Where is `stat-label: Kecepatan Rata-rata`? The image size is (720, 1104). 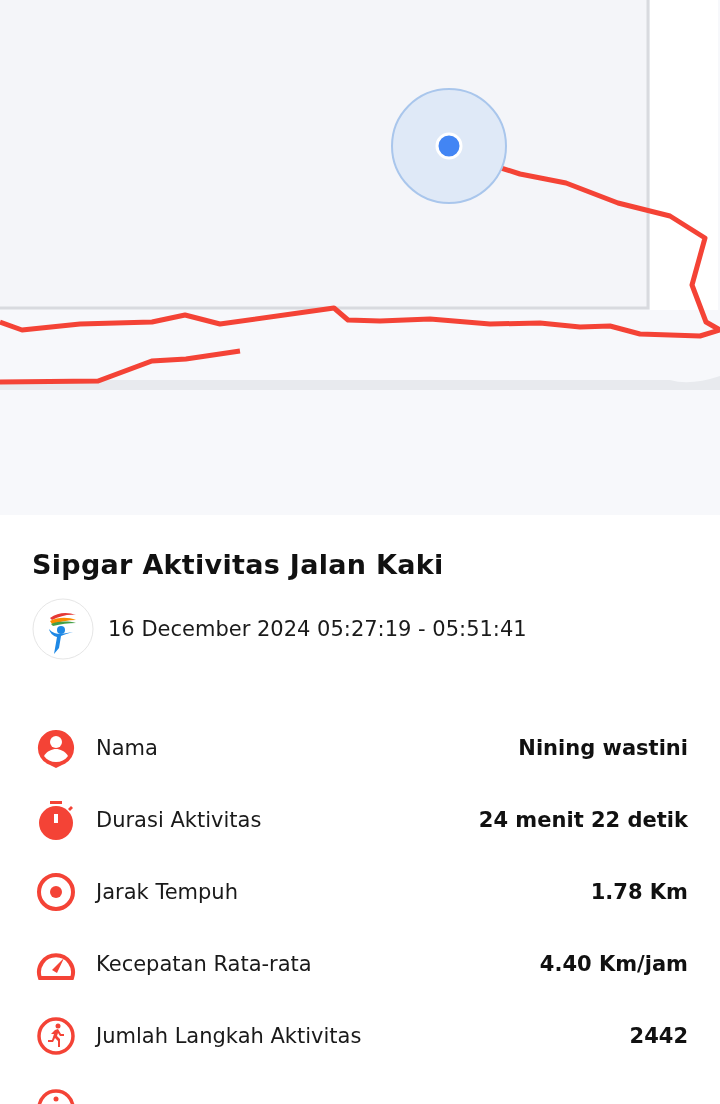 stat-label: Kecepatan Rata-rata is located at coordinates (204, 964).